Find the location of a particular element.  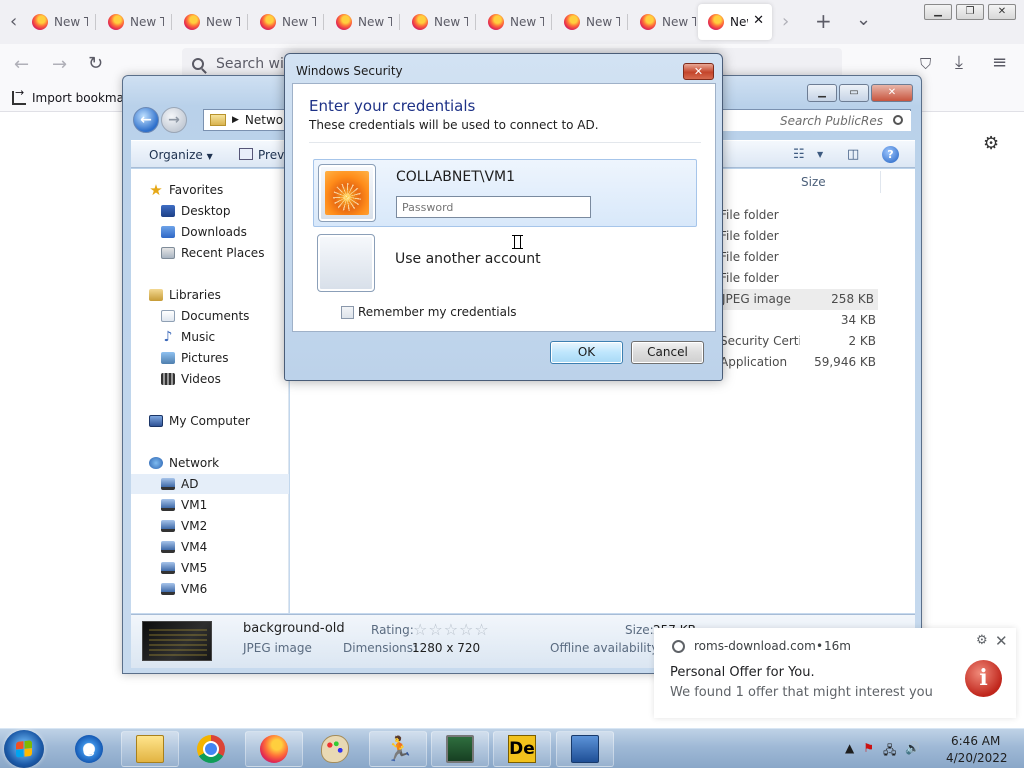

help-icon: ? is located at coordinates (890, 154).